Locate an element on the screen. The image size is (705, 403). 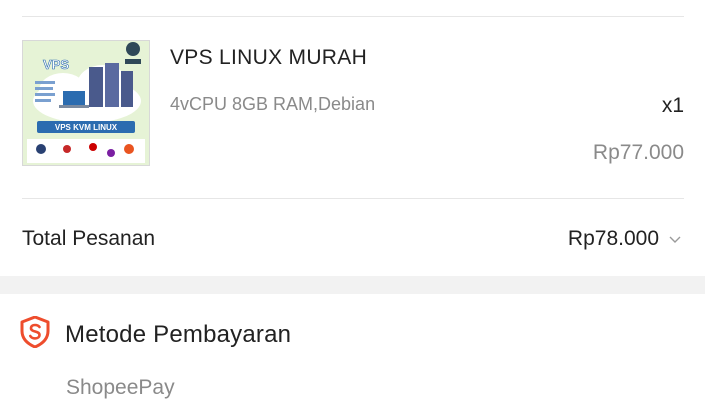
chevron-down-icon is located at coordinates (675, 239).